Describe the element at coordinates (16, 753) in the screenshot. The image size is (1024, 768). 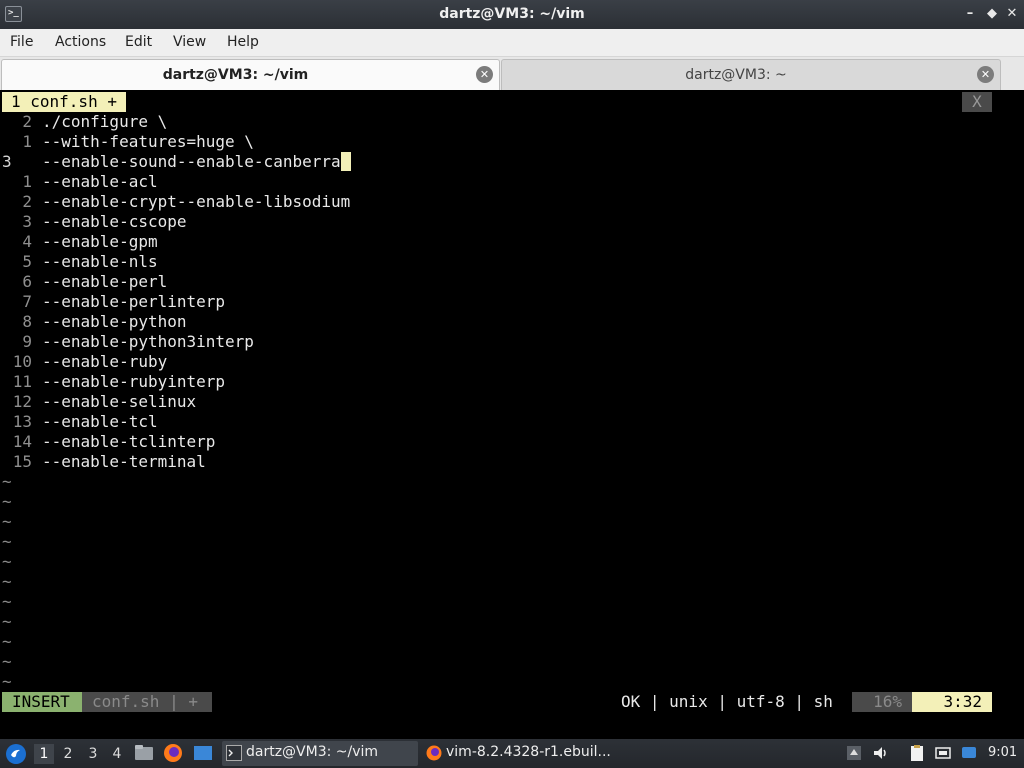
I see `app-menu-button` at that location.